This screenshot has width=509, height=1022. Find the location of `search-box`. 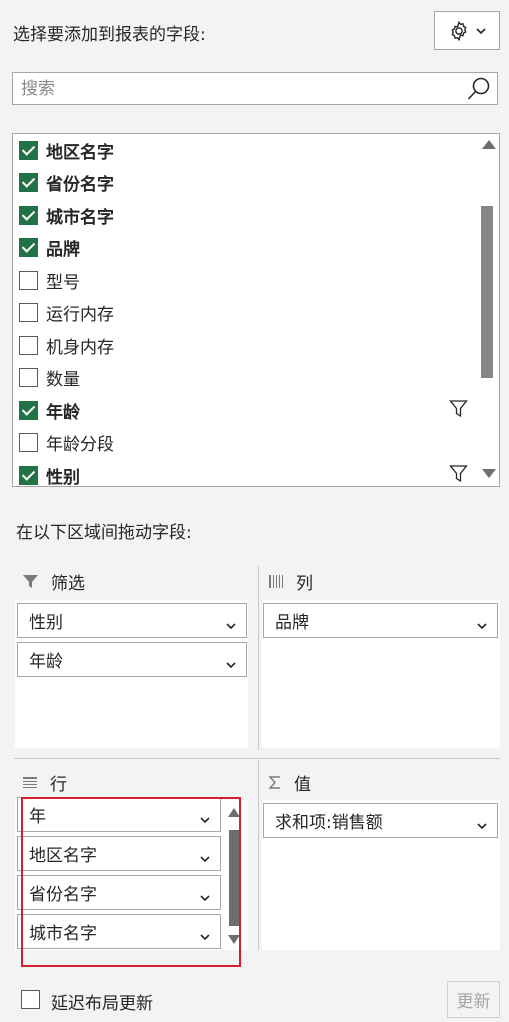

search-box is located at coordinates (255, 88).